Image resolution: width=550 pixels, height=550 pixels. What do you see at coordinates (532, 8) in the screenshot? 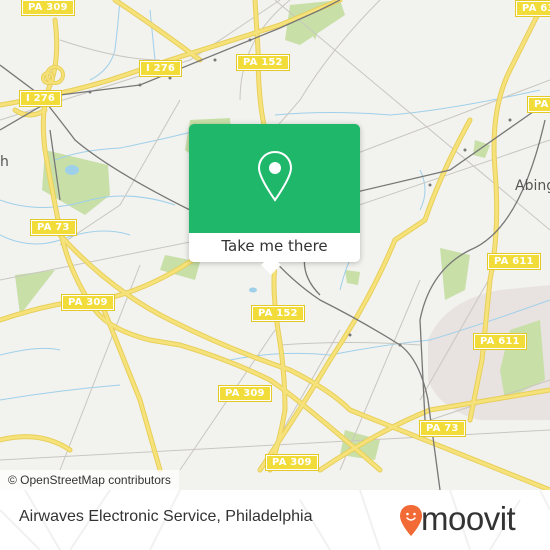
I see `route-shield: PA 63` at bounding box center [532, 8].